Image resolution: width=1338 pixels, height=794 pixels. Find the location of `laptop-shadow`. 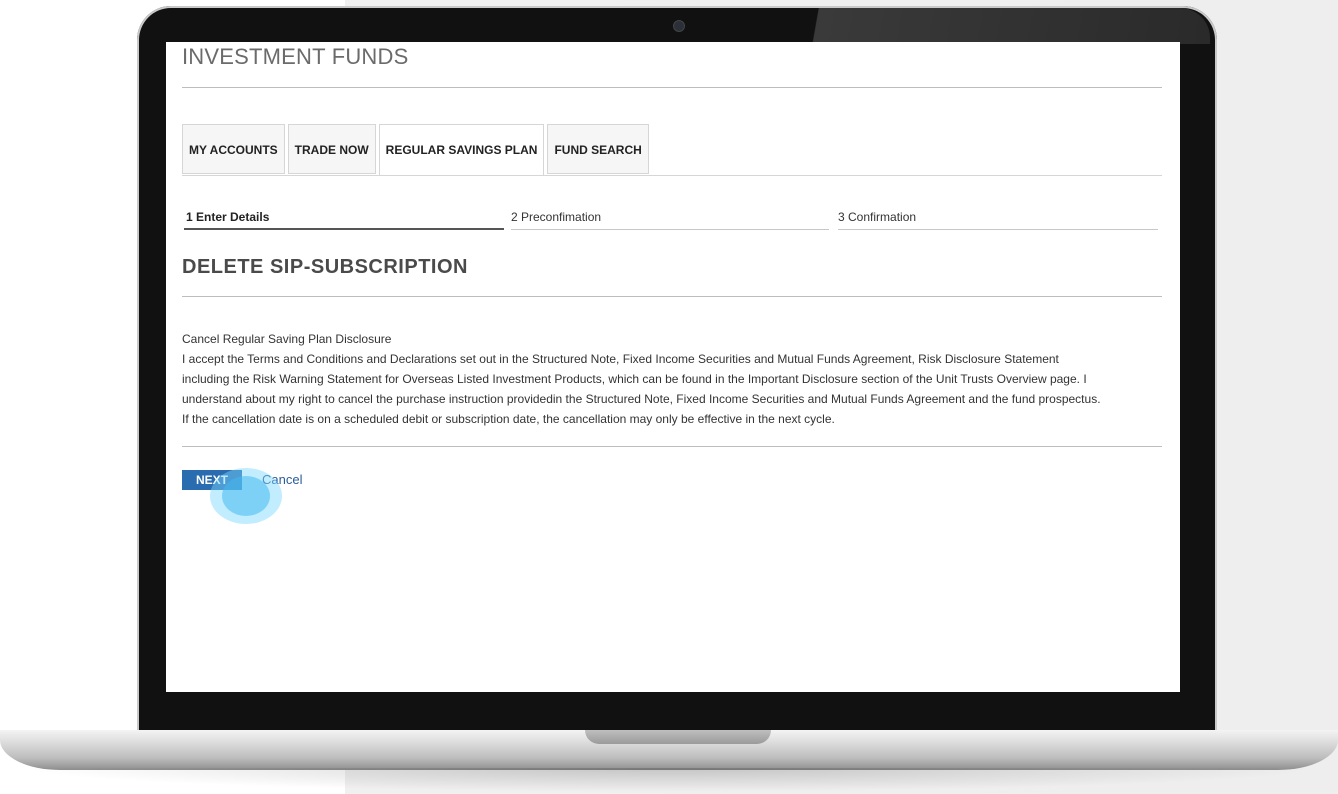

laptop-shadow is located at coordinates (670, 780).